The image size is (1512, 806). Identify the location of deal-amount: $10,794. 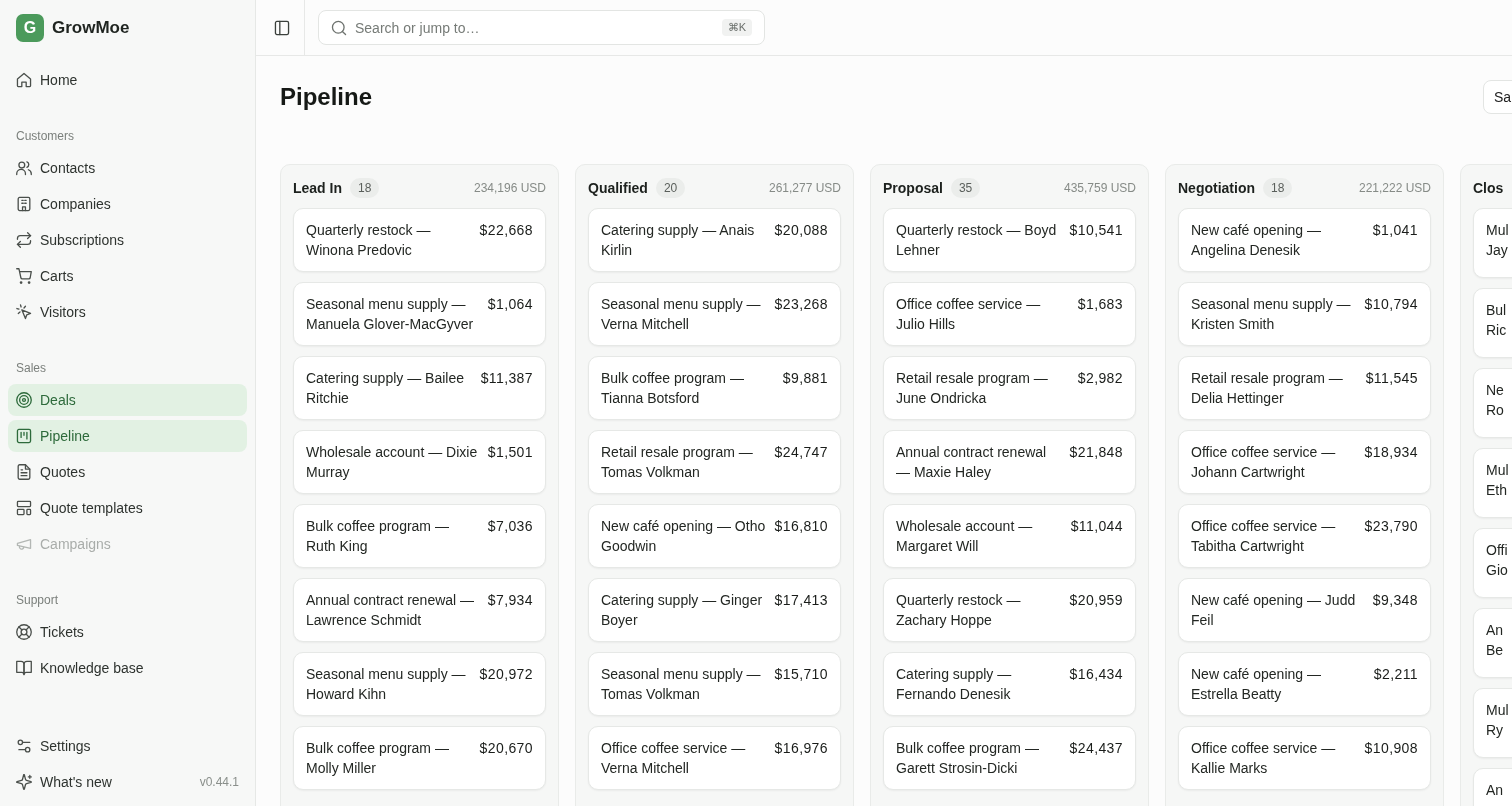
(1391, 304).